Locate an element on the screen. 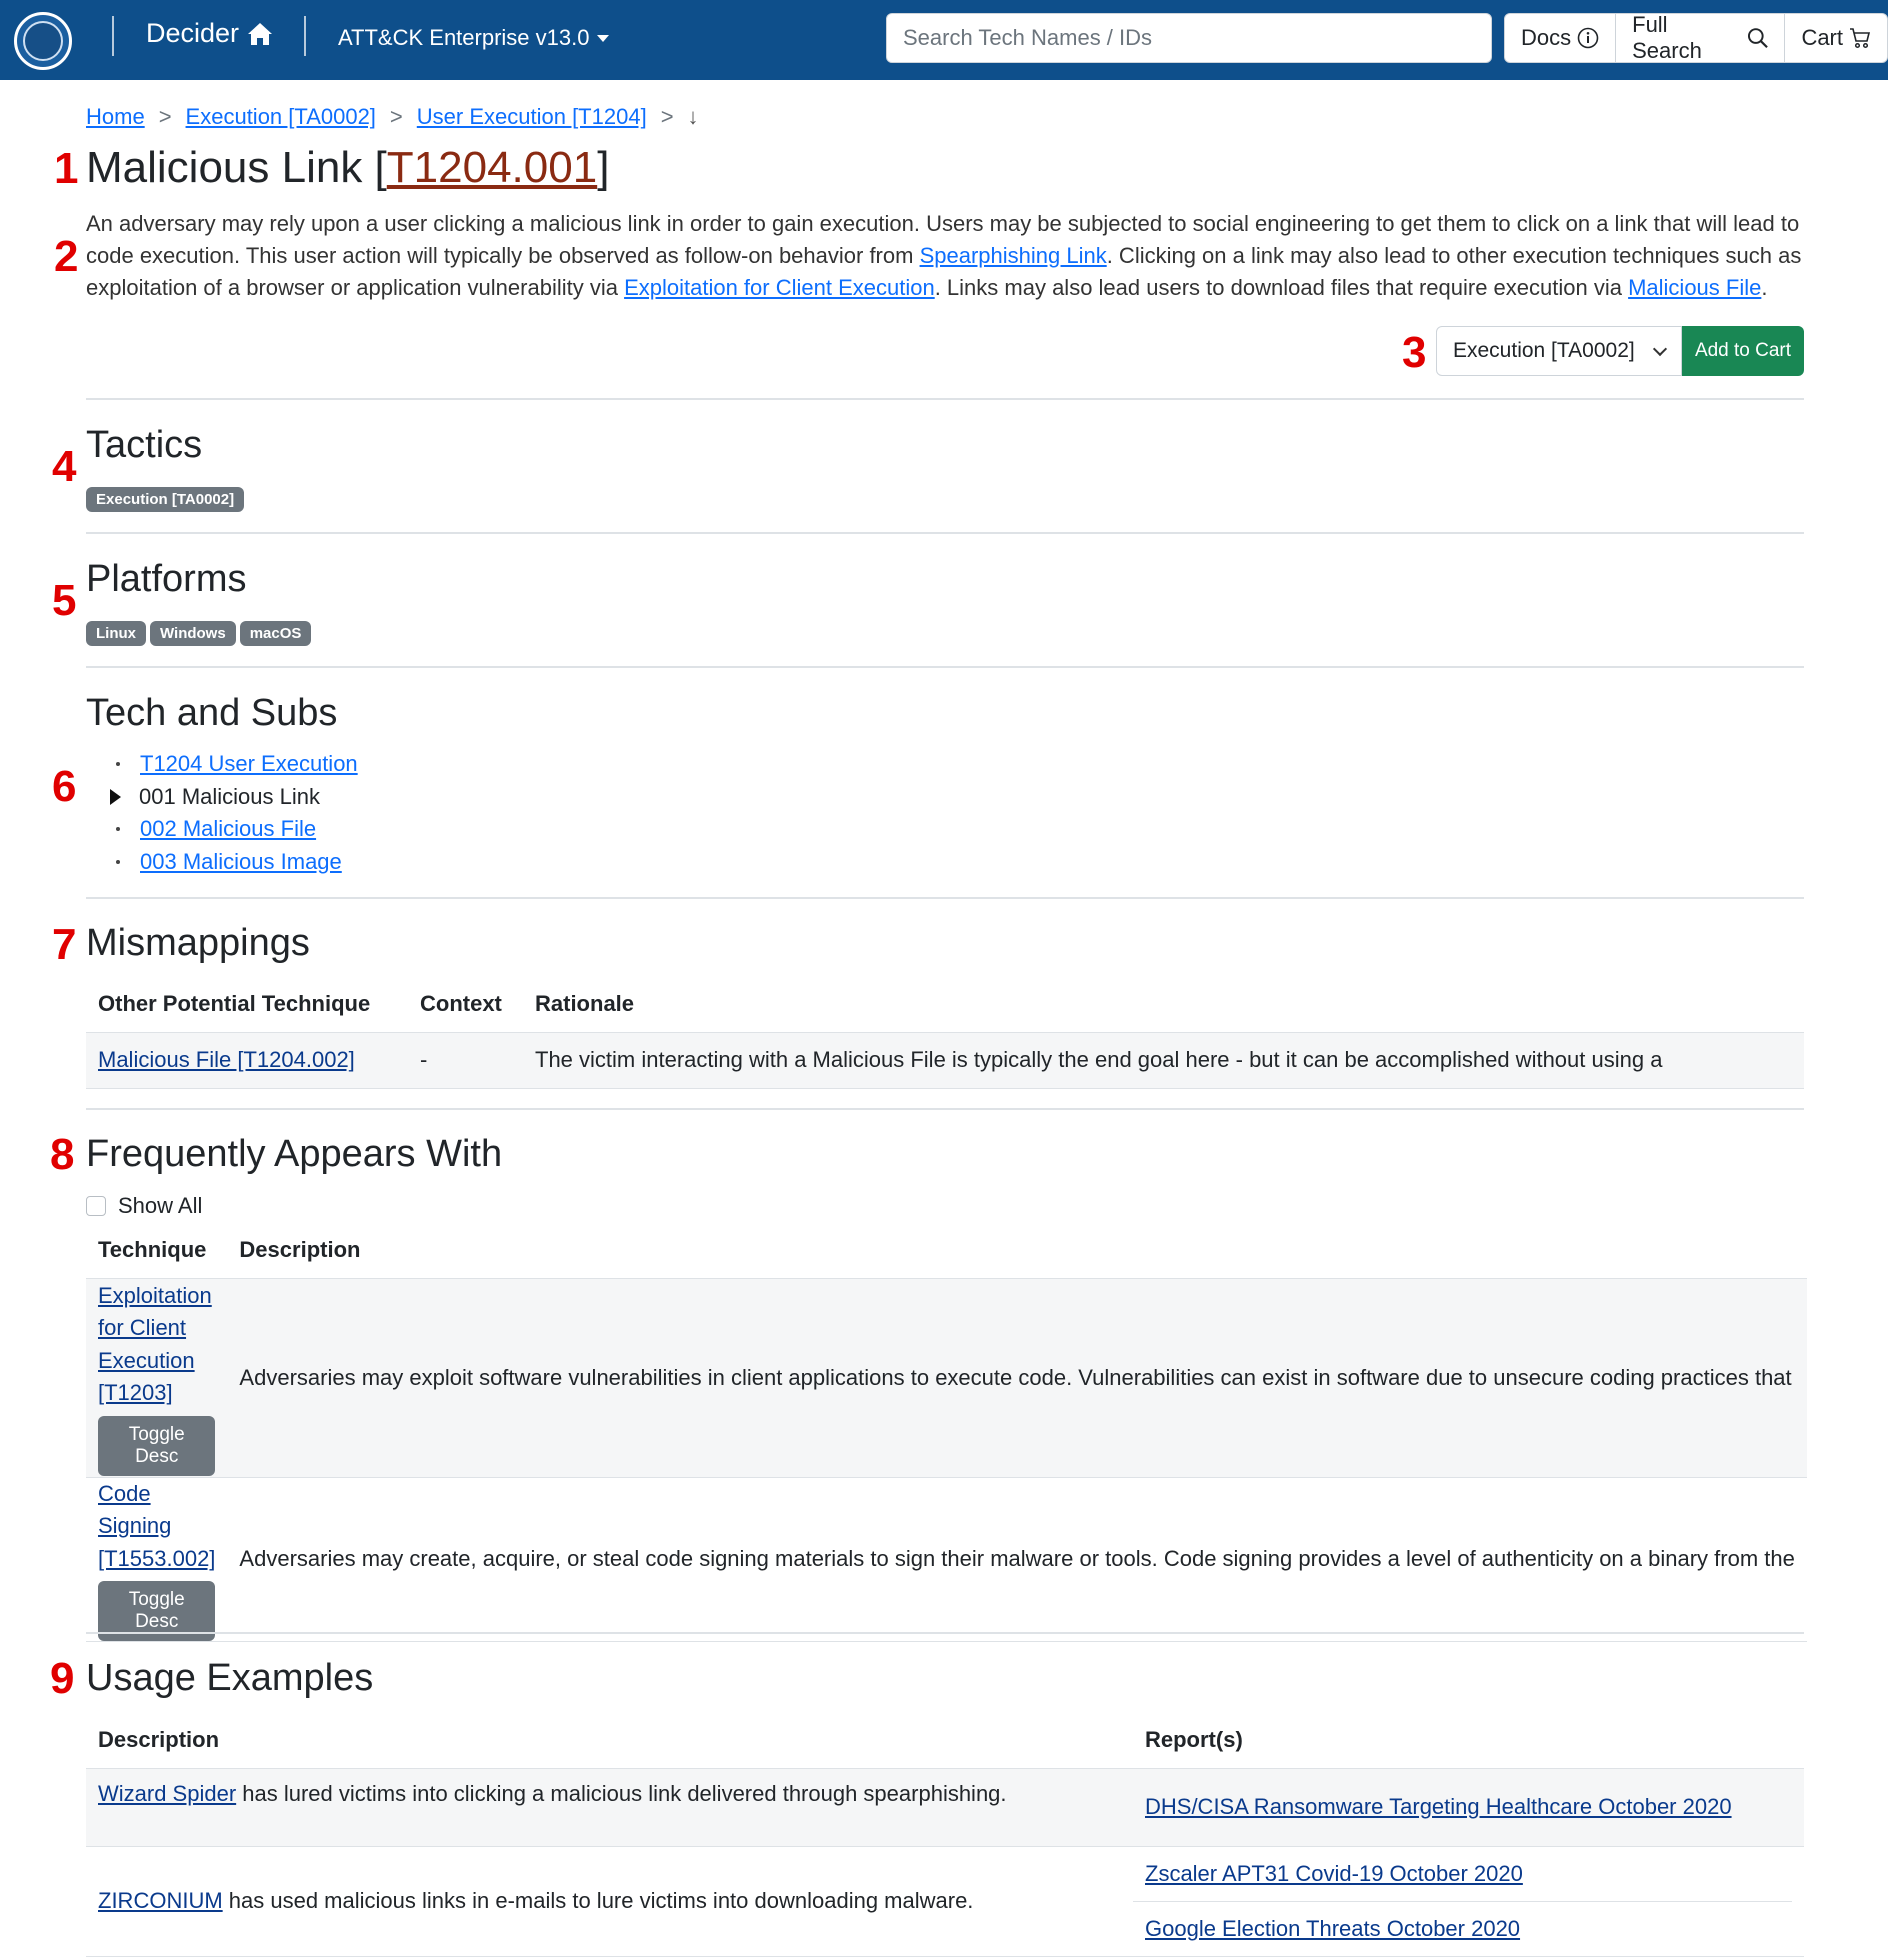  matrix-version-dropdown: ATT&CK Enterprise v13.0 is located at coordinates (474, 38).